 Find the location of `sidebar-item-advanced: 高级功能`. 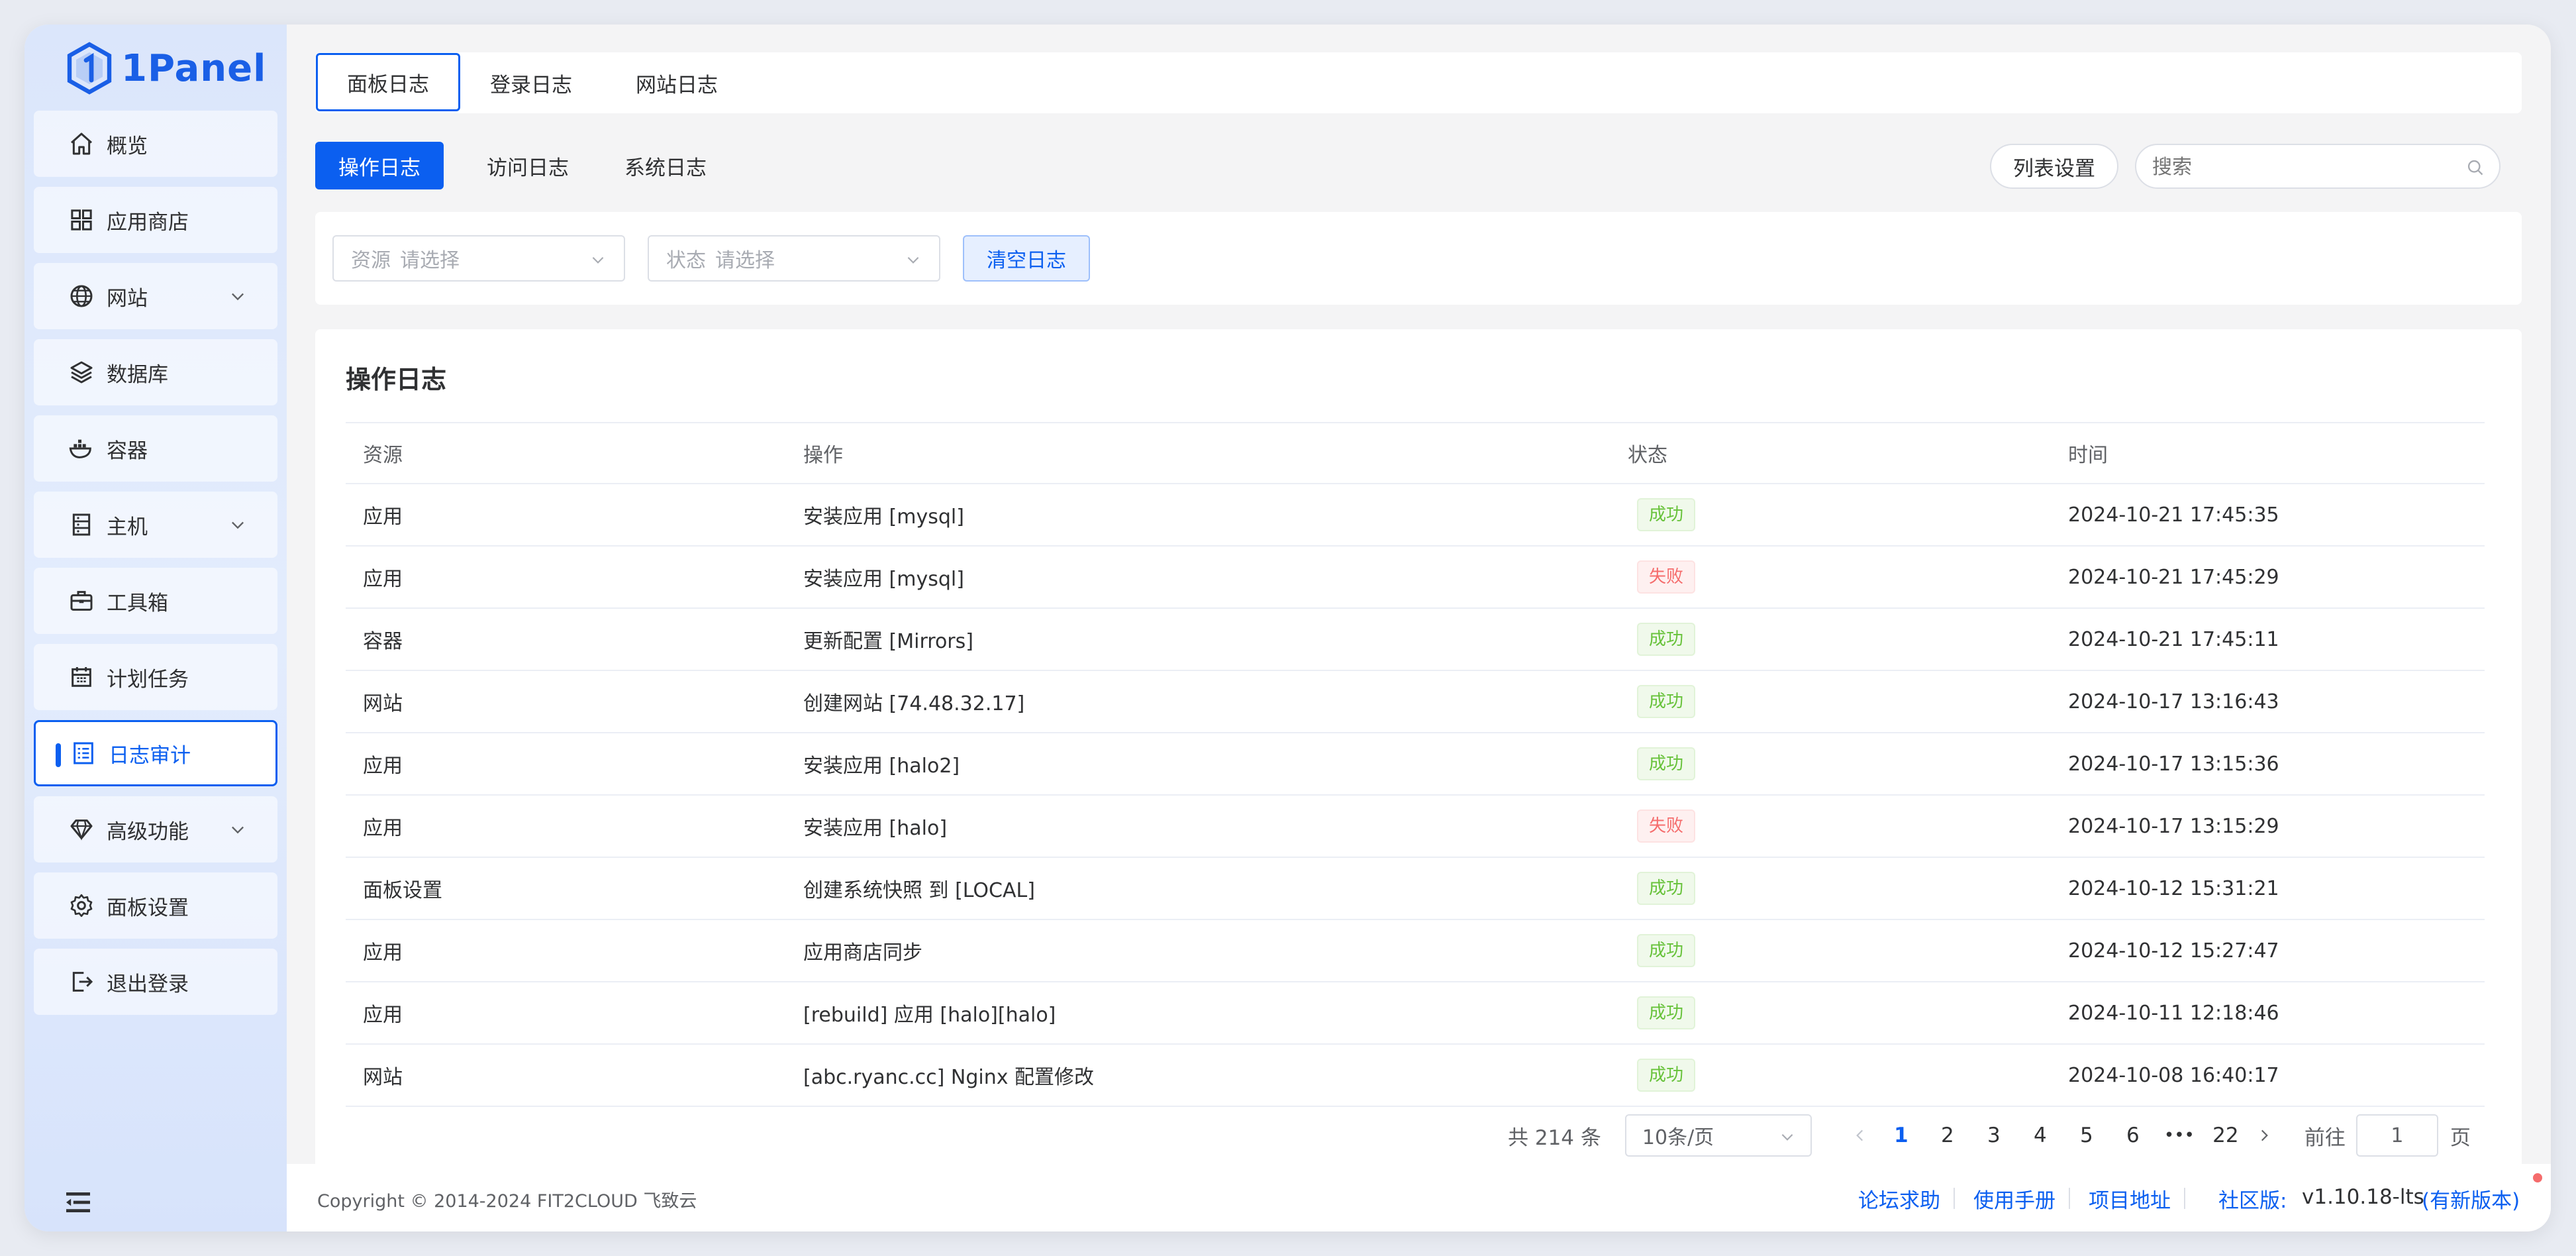

sidebar-item-advanced: 高级功能 is located at coordinates (155, 829).